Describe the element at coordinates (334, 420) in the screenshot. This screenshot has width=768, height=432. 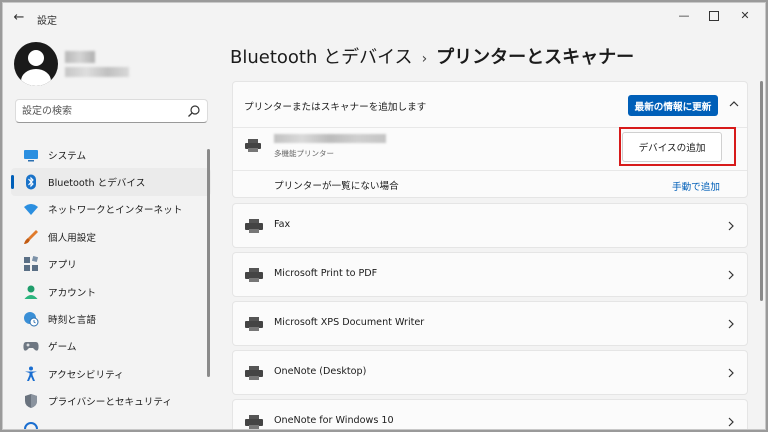
I see `printer-name: OneNote for Windows 10` at that location.